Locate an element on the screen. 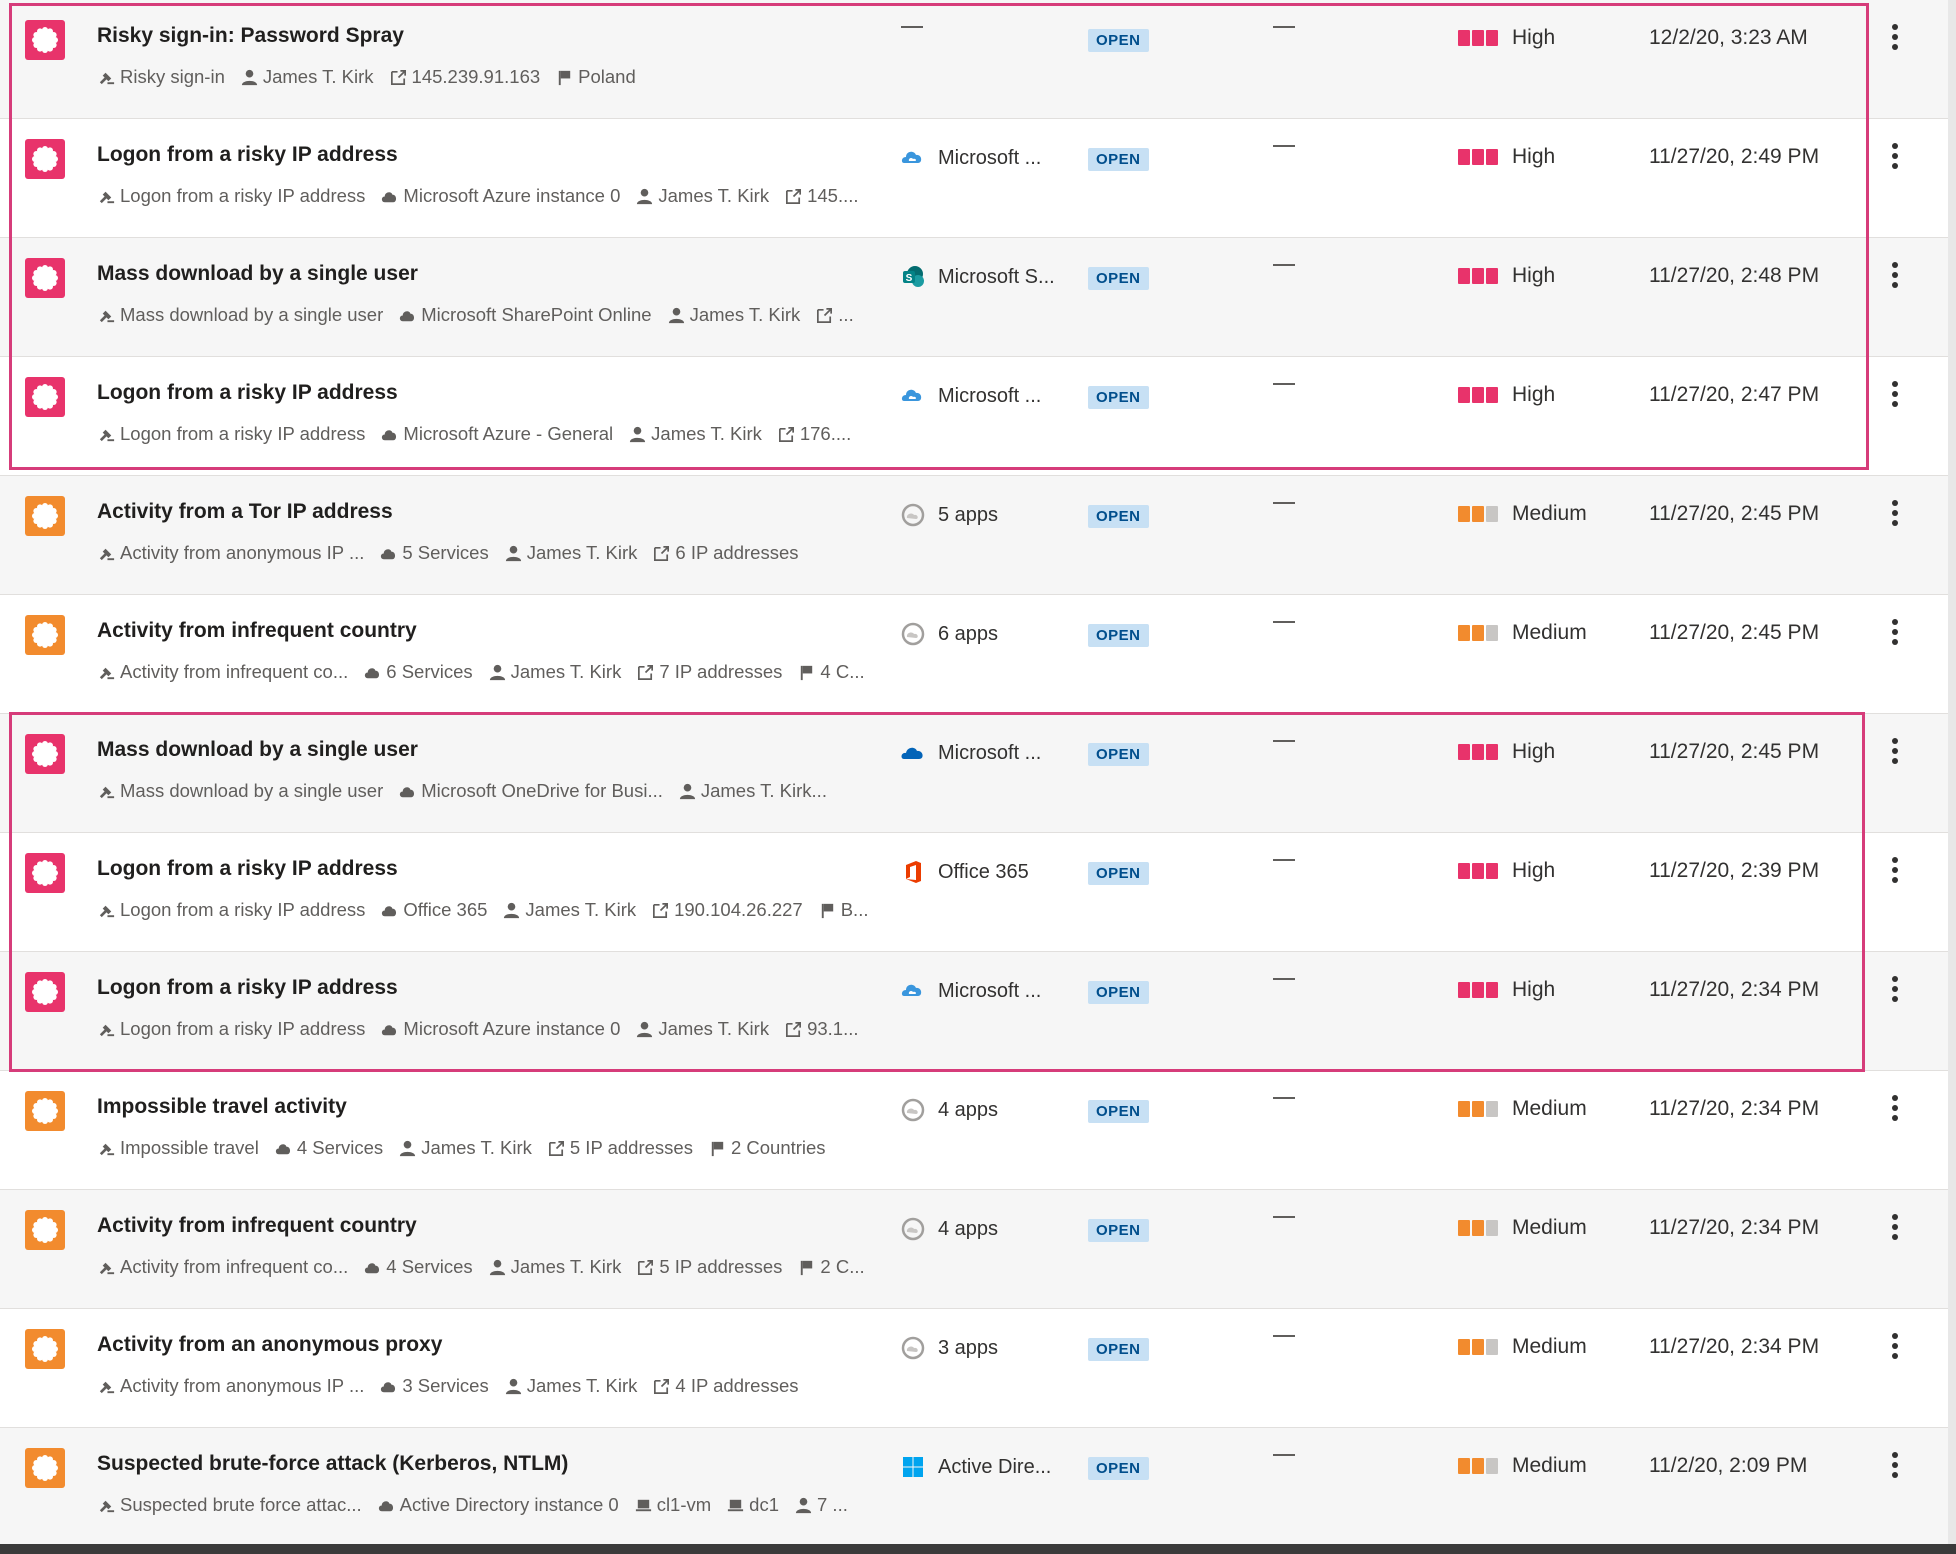  alert-title: Impossible travel activity is located at coordinates (222, 1107).